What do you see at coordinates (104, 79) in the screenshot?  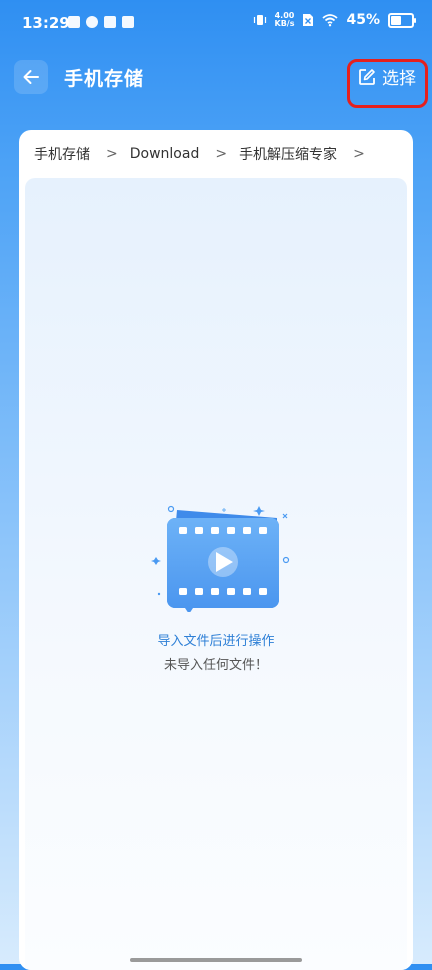 I see `page-title: 手机存储` at bounding box center [104, 79].